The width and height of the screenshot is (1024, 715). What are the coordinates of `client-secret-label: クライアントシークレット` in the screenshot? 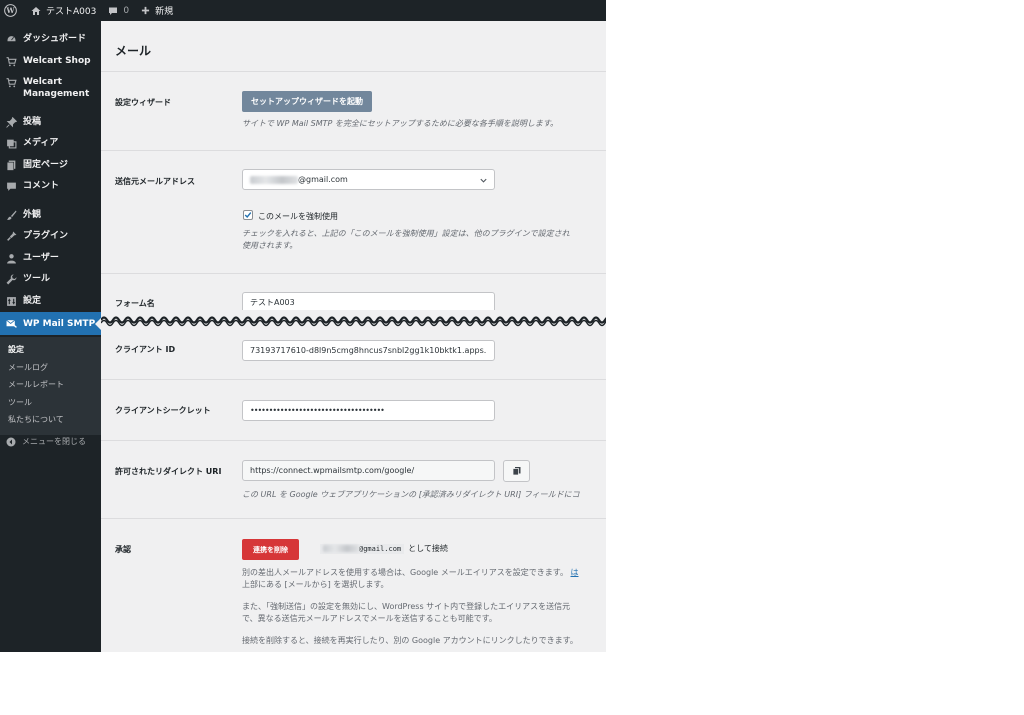 It's located at (163, 410).